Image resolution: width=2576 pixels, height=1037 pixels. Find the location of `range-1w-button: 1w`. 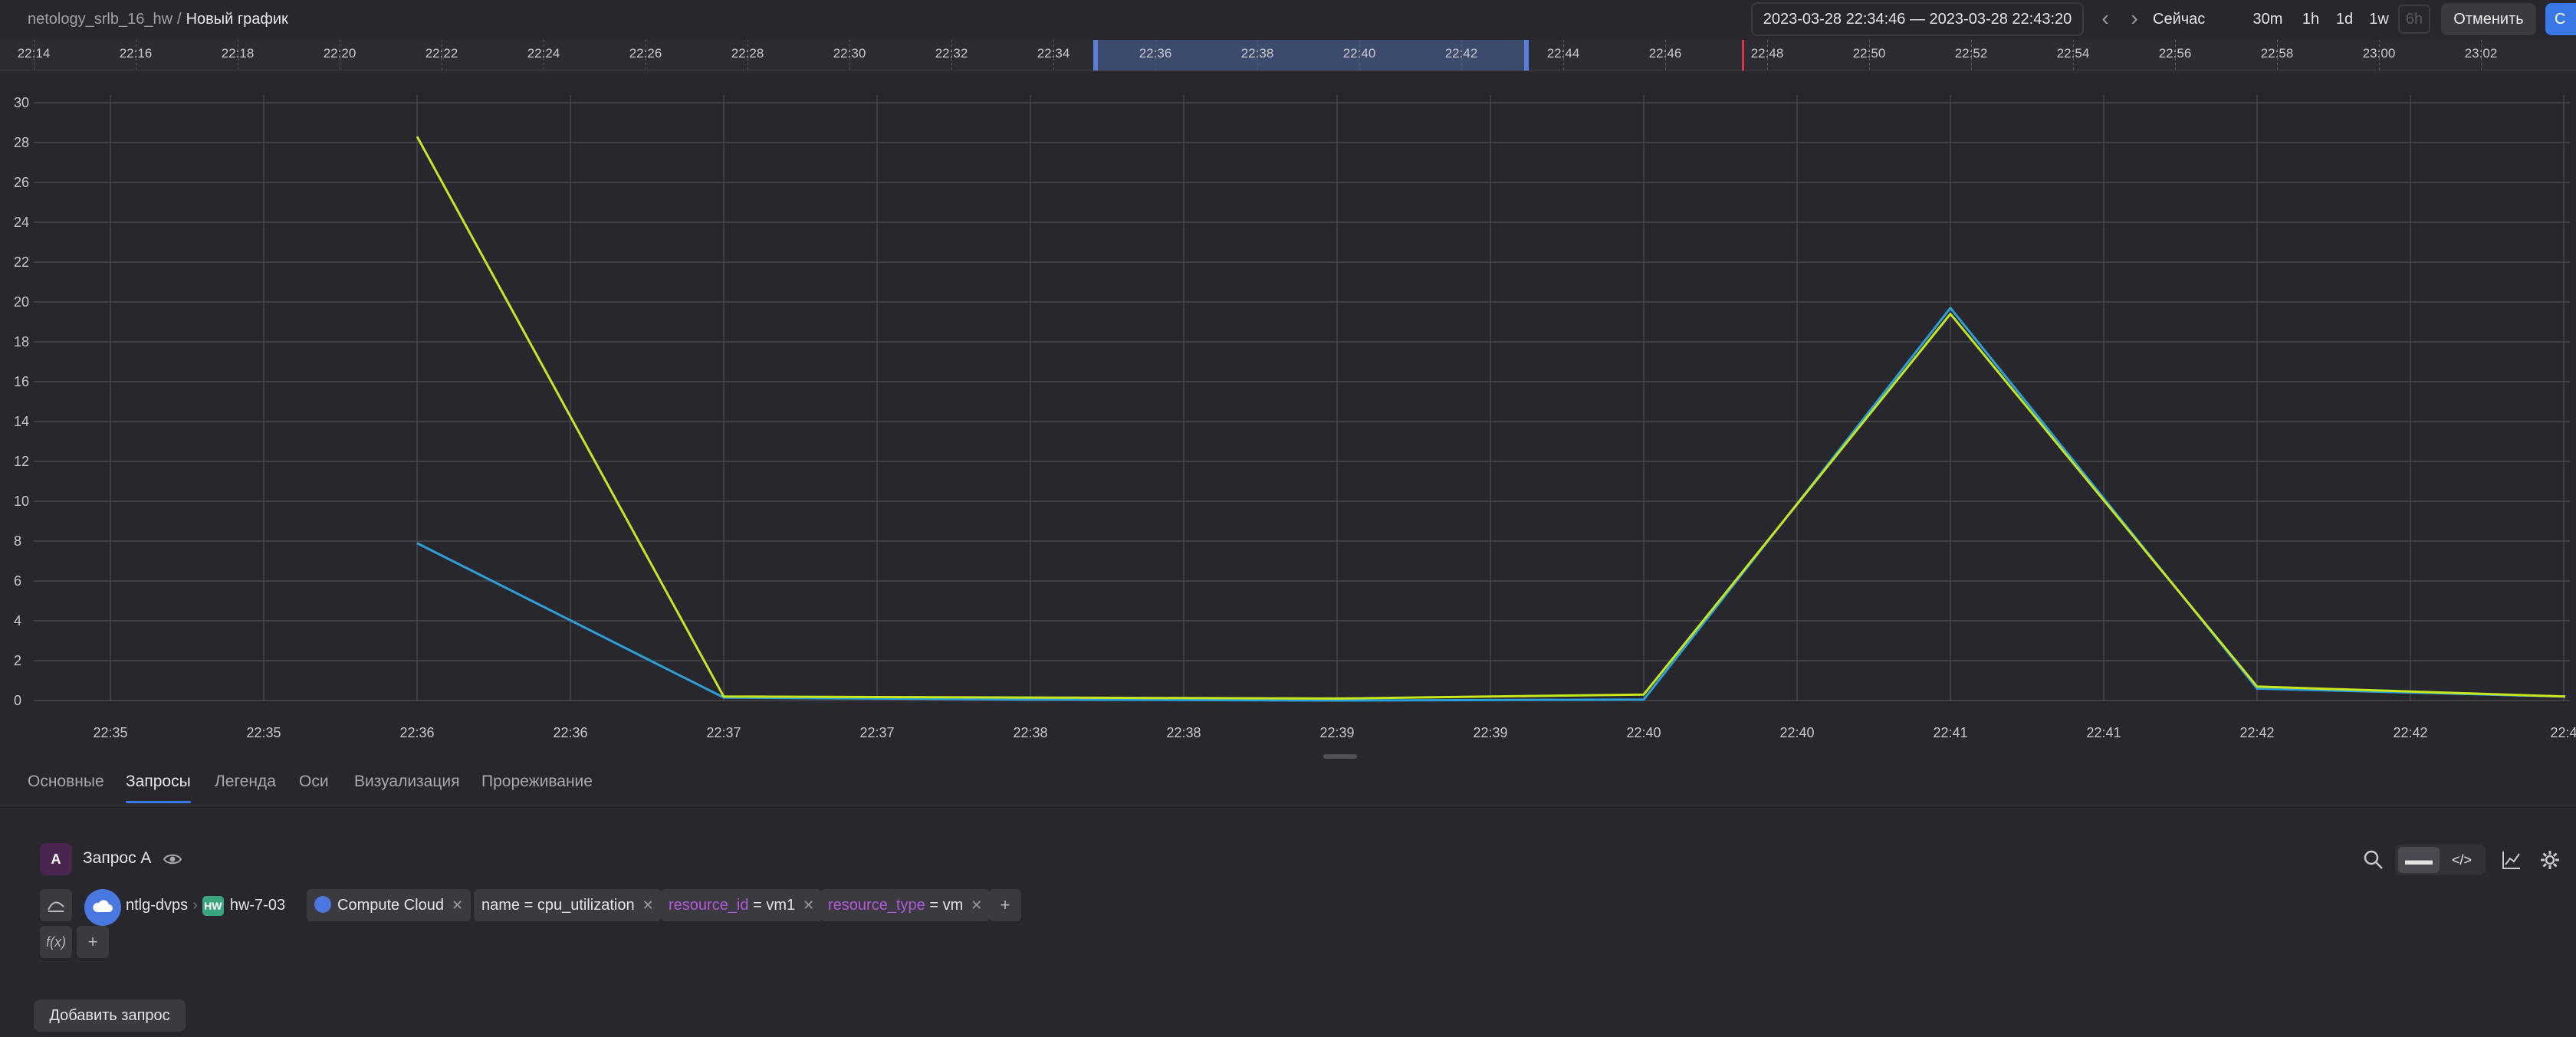

range-1w-button: 1w is located at coordinates (2379, 19).